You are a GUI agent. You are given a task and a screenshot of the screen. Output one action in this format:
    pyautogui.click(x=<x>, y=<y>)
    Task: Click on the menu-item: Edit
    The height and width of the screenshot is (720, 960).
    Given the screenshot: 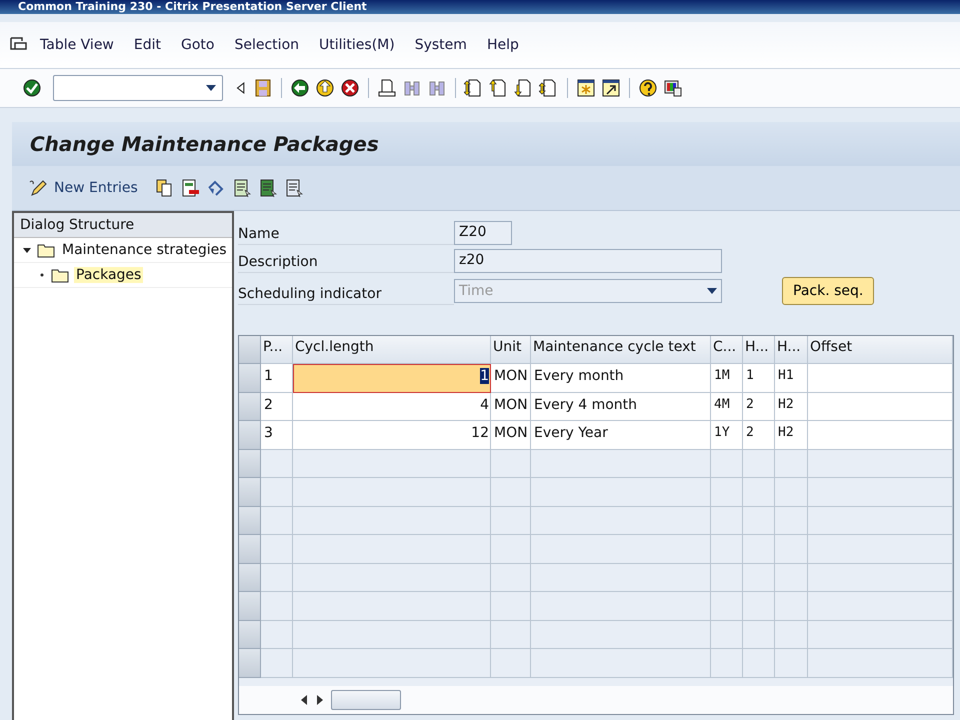 What is the action you would take?
    pyautogui.click(x=148, y=45)
    